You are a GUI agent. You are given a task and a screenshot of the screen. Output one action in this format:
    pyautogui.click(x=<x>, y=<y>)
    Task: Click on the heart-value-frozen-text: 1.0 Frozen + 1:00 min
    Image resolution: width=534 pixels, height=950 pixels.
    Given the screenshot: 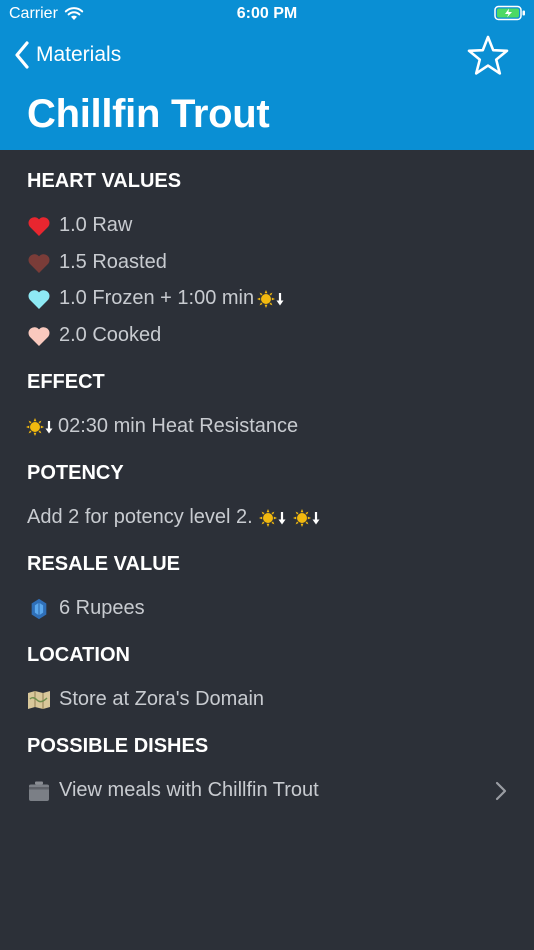 What is the action you would take?
    pyautogui.click(x=157, y=298)
    